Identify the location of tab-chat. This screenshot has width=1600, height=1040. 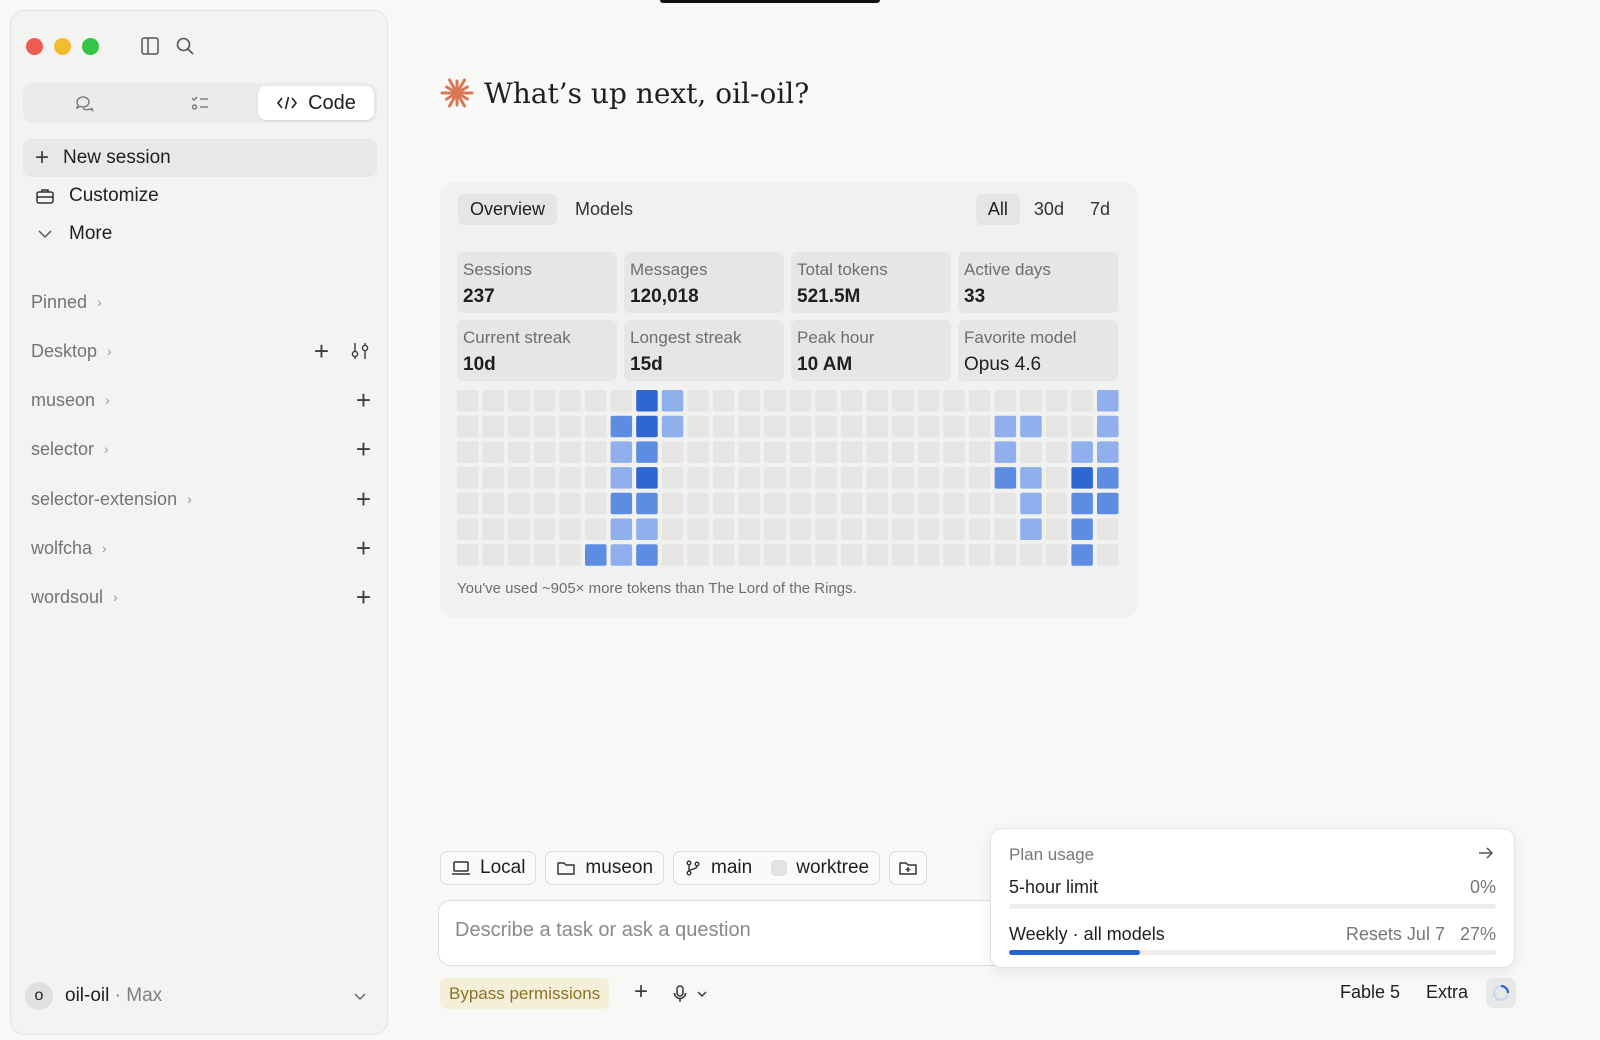
(84, 103).